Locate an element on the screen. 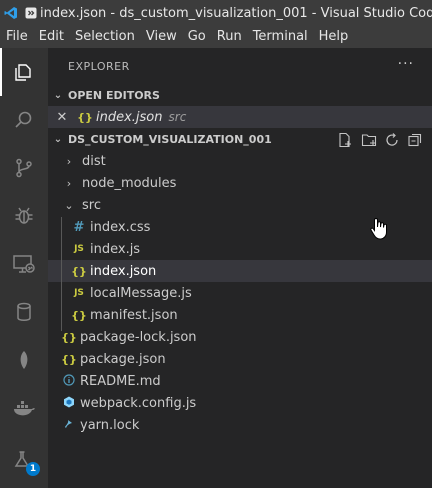 The width and height of the screenshot is (432, 488). menu-help: Help is located at coordinates (334, 37).